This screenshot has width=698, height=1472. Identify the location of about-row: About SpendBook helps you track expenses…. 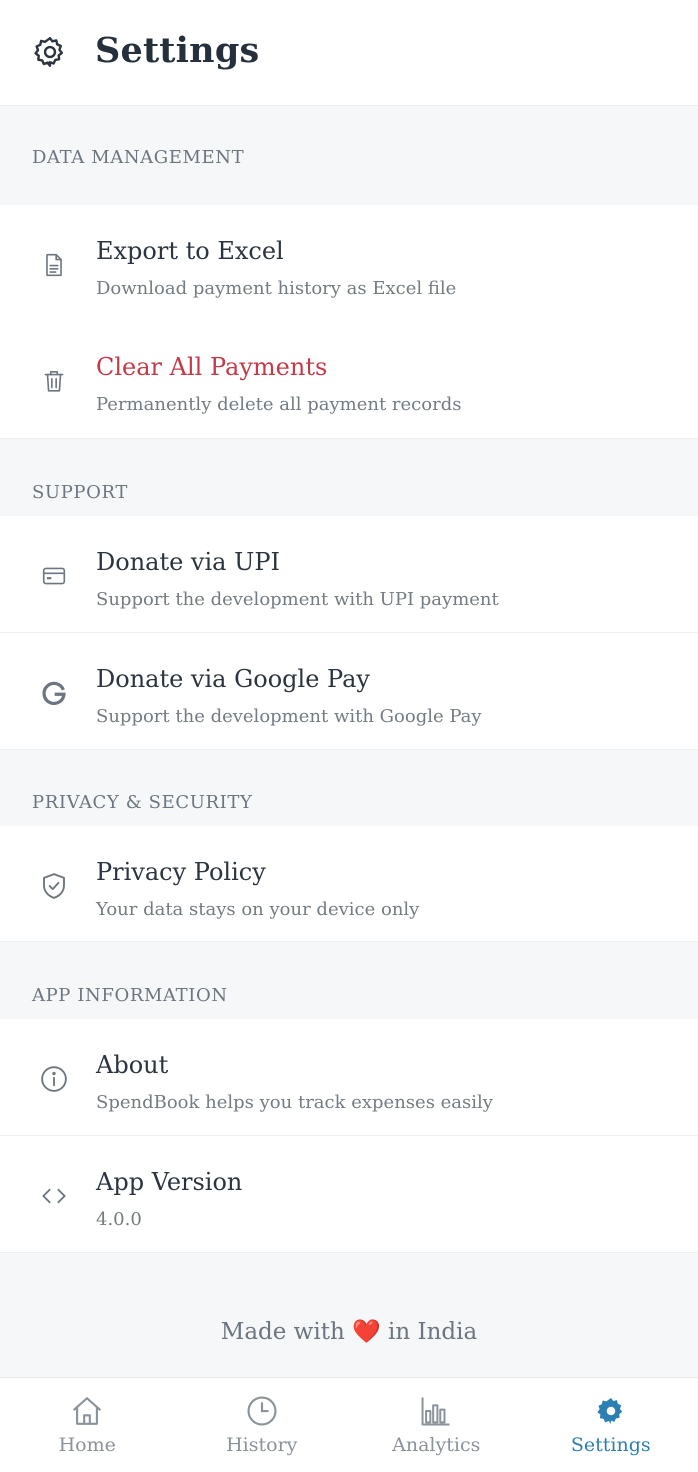
(349, 1077).